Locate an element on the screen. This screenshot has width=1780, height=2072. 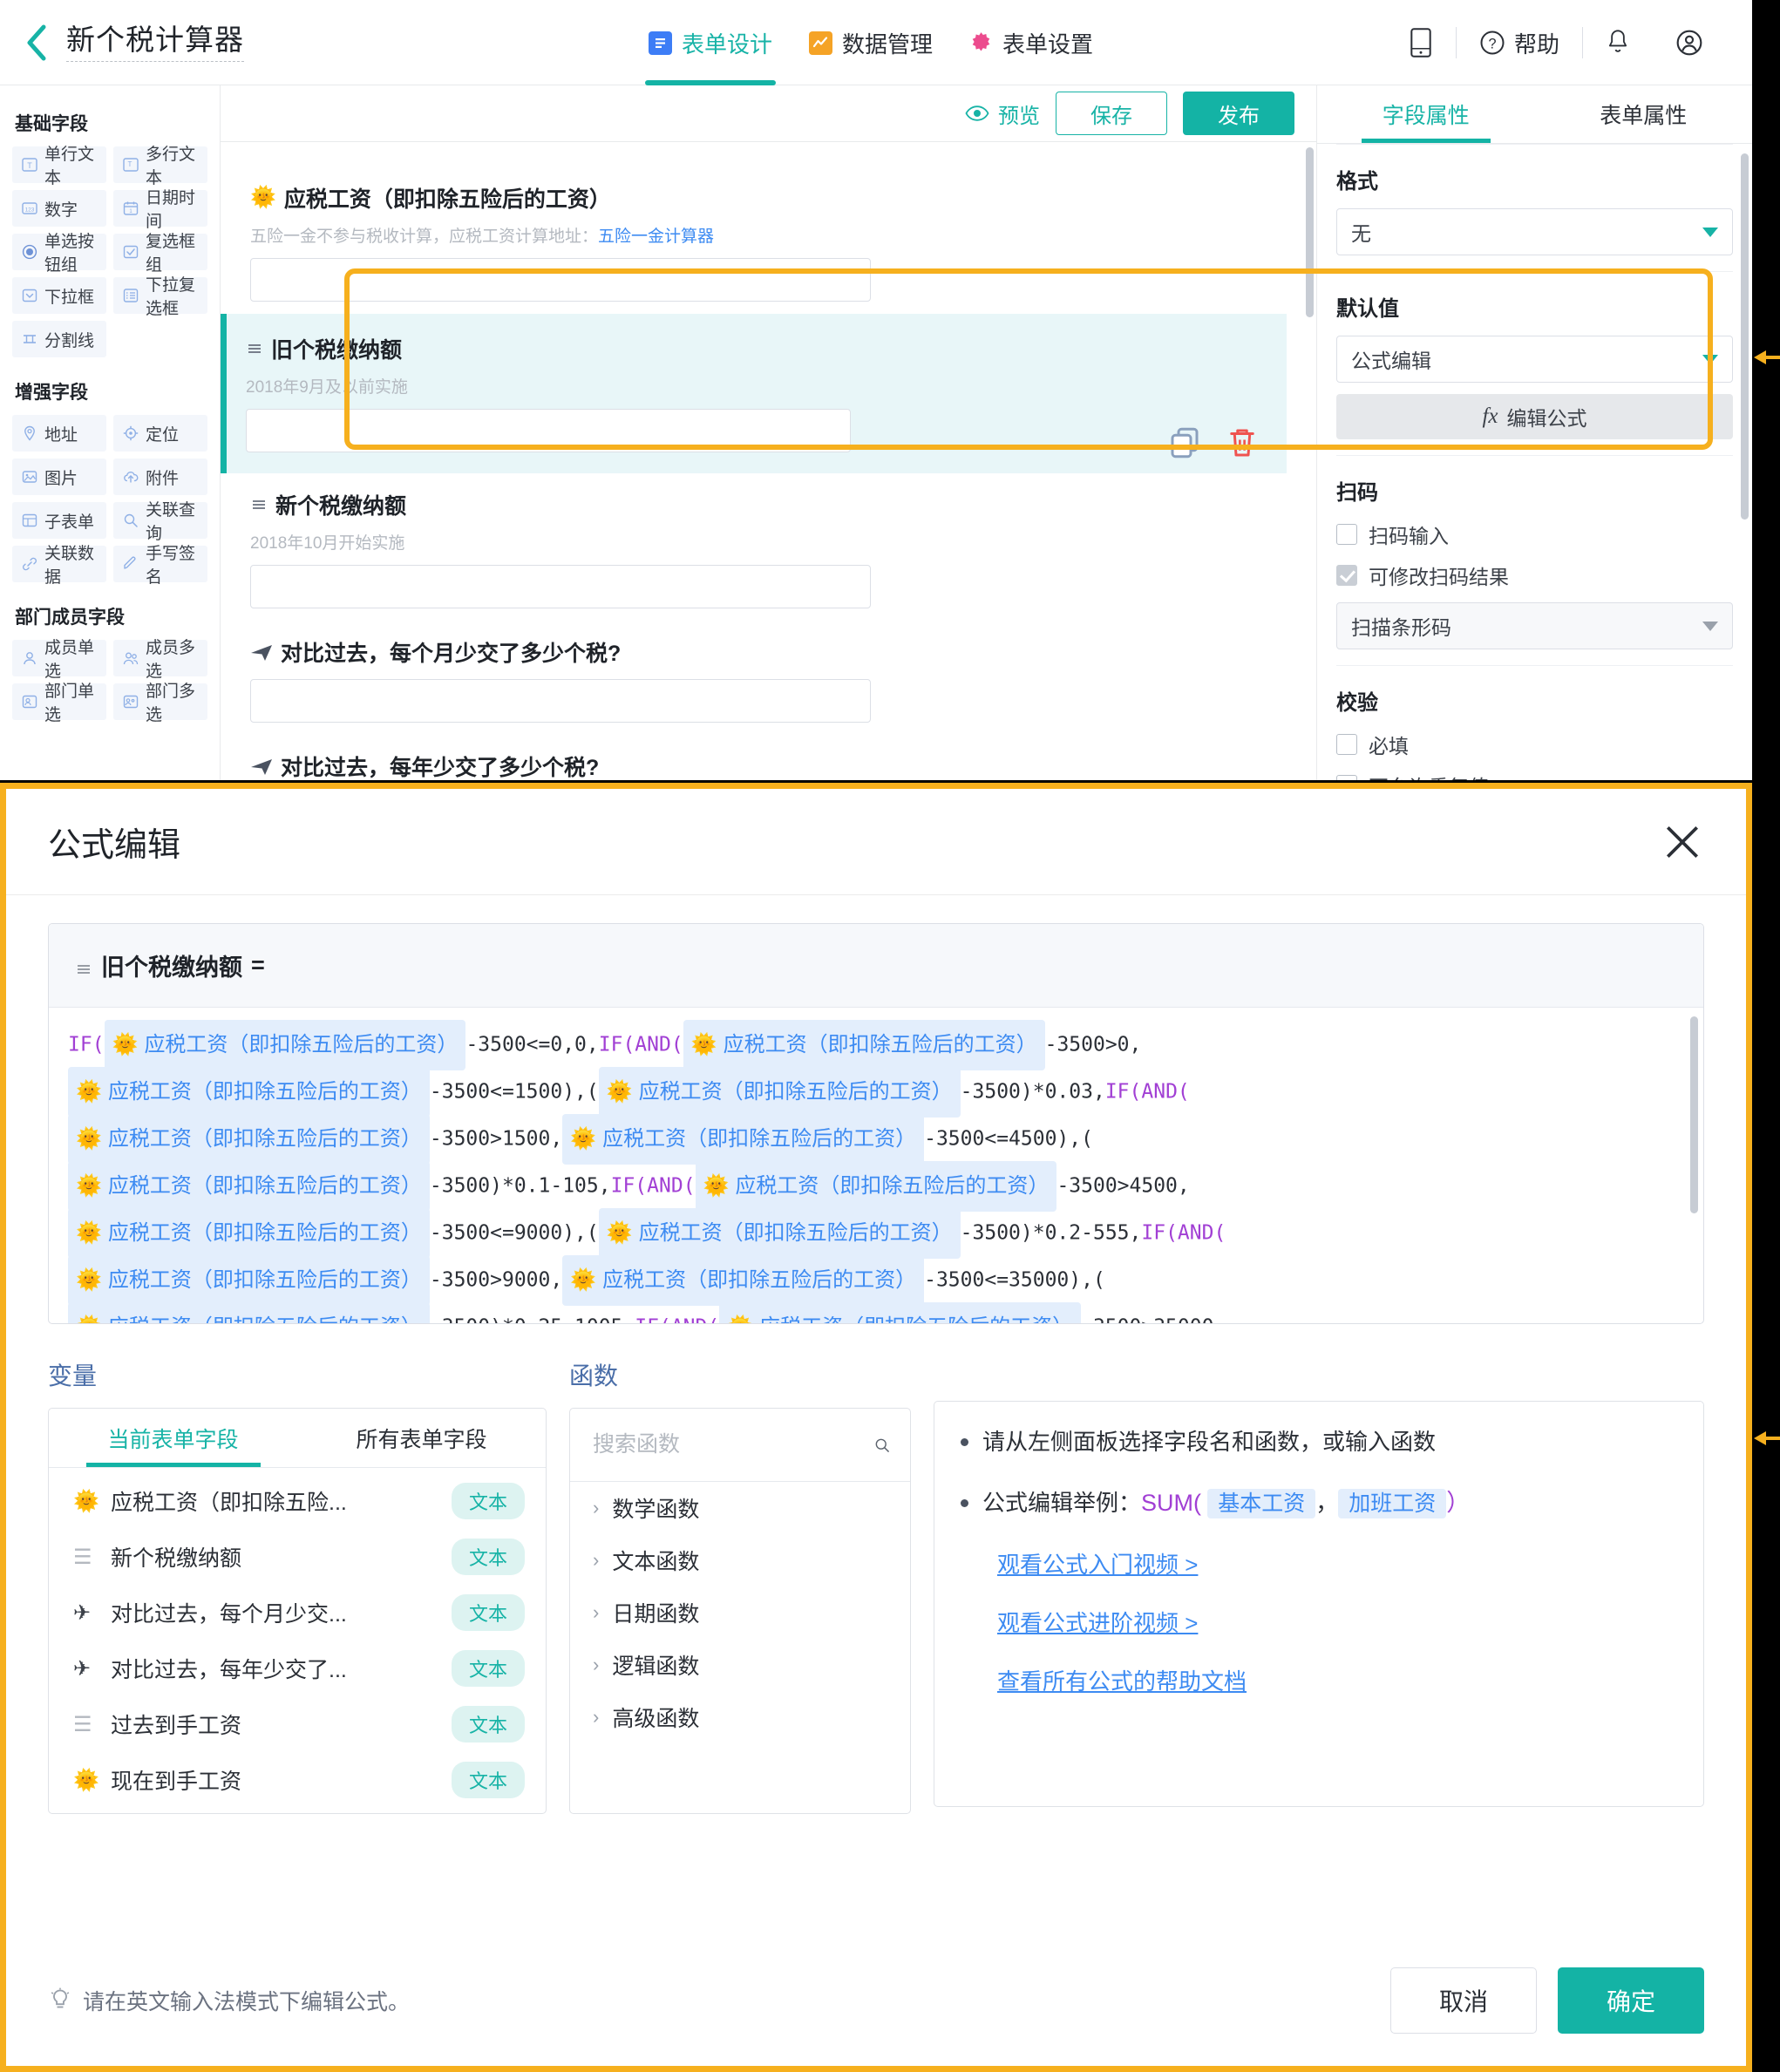
tab-data-manage: 数据管理 is located at coordinates (871, 42).